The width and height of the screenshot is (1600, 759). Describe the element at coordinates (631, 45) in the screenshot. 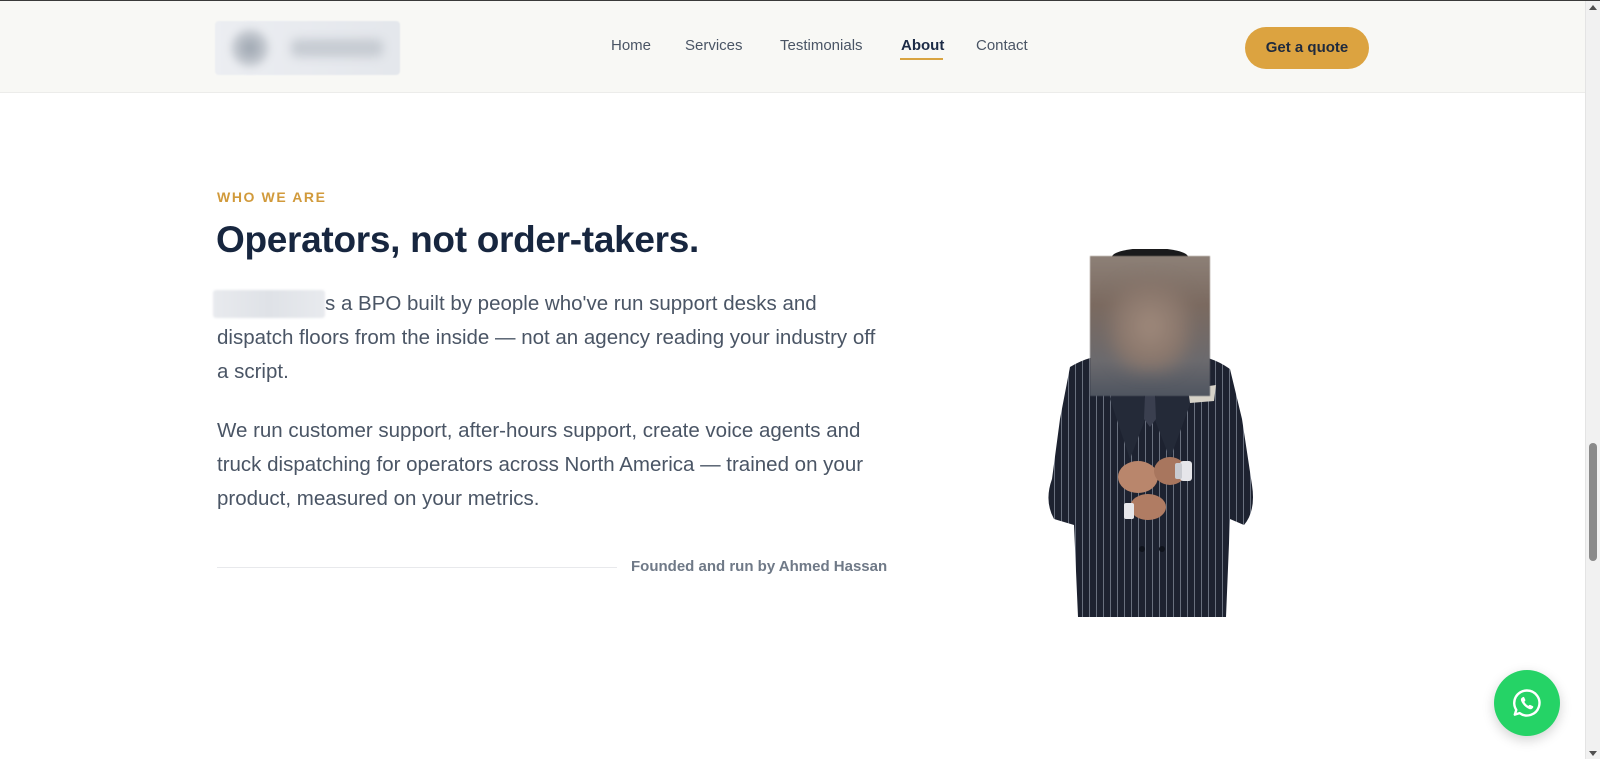

I see `nav-home: Home` at that location.